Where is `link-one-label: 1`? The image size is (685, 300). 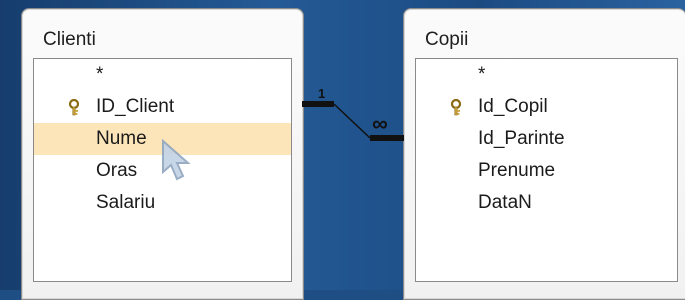 link-one-label: 1 is located at coordinates (321, 93).